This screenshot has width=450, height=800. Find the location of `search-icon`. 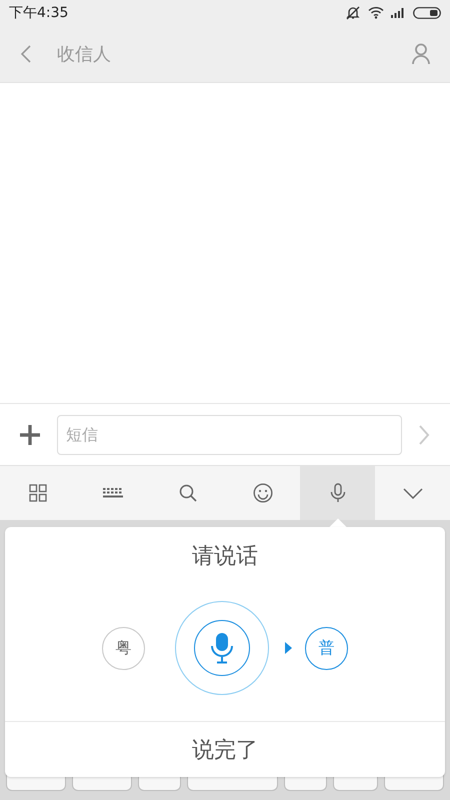

search-icon is located at coordinates (187, 493).